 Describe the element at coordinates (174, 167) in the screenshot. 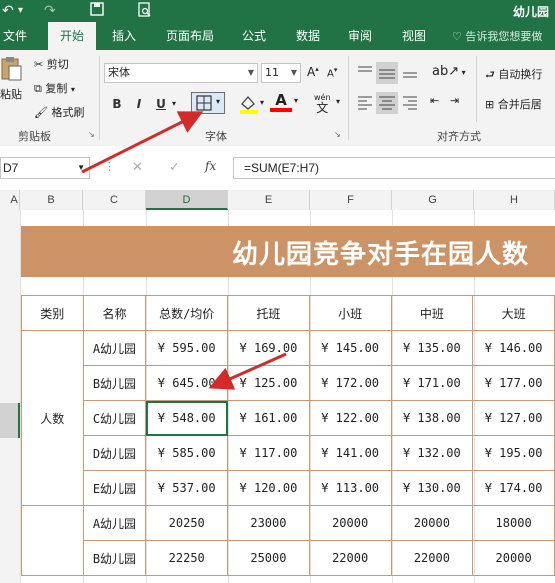

I see `enter-icon: ✓` at that location.